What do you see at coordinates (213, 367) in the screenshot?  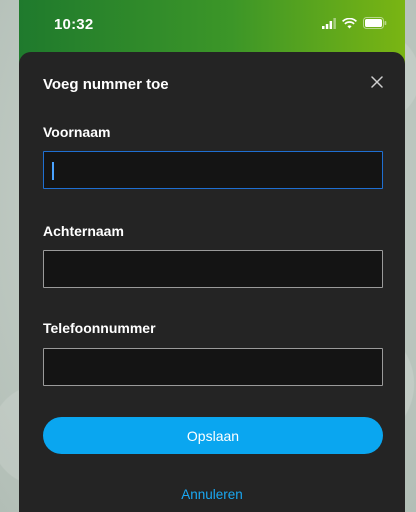 I see `phone-input` at bounding box center [213, 367].